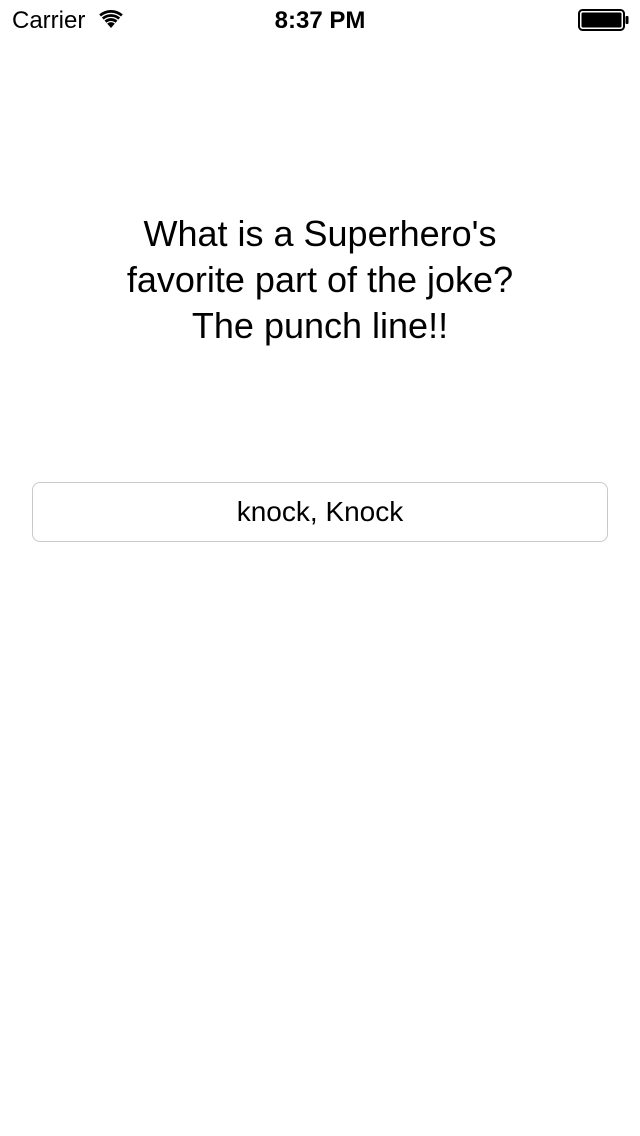  What do you see at coordinates (604, 20) in the screenshot?
I see `battery-icon` at bounding box center [604, 20].